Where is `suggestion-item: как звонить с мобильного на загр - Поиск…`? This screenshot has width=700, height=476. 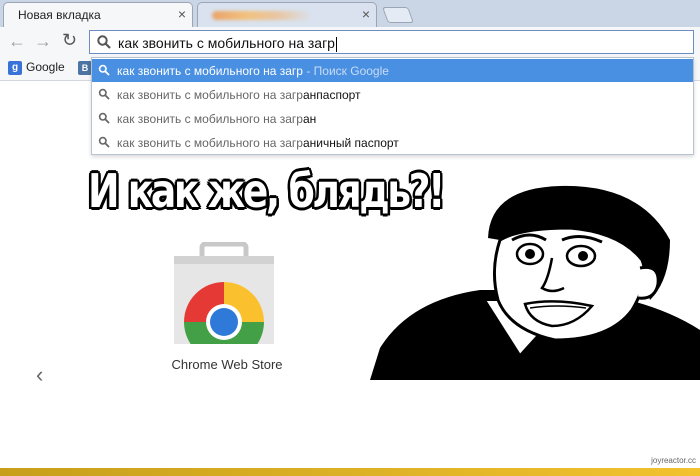 suggestion-item: как звонить с мобильного на загр - Поиск… is located at coordinates (392, 70).